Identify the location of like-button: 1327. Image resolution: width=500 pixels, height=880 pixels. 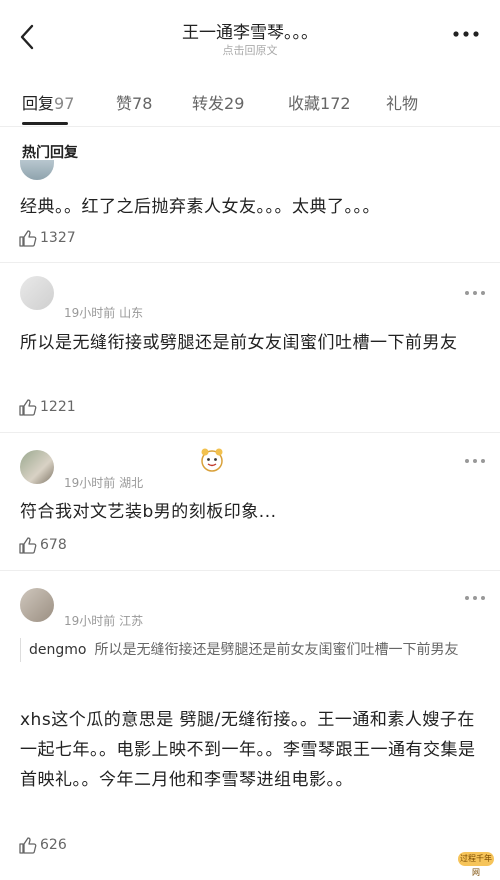
(47, 238).